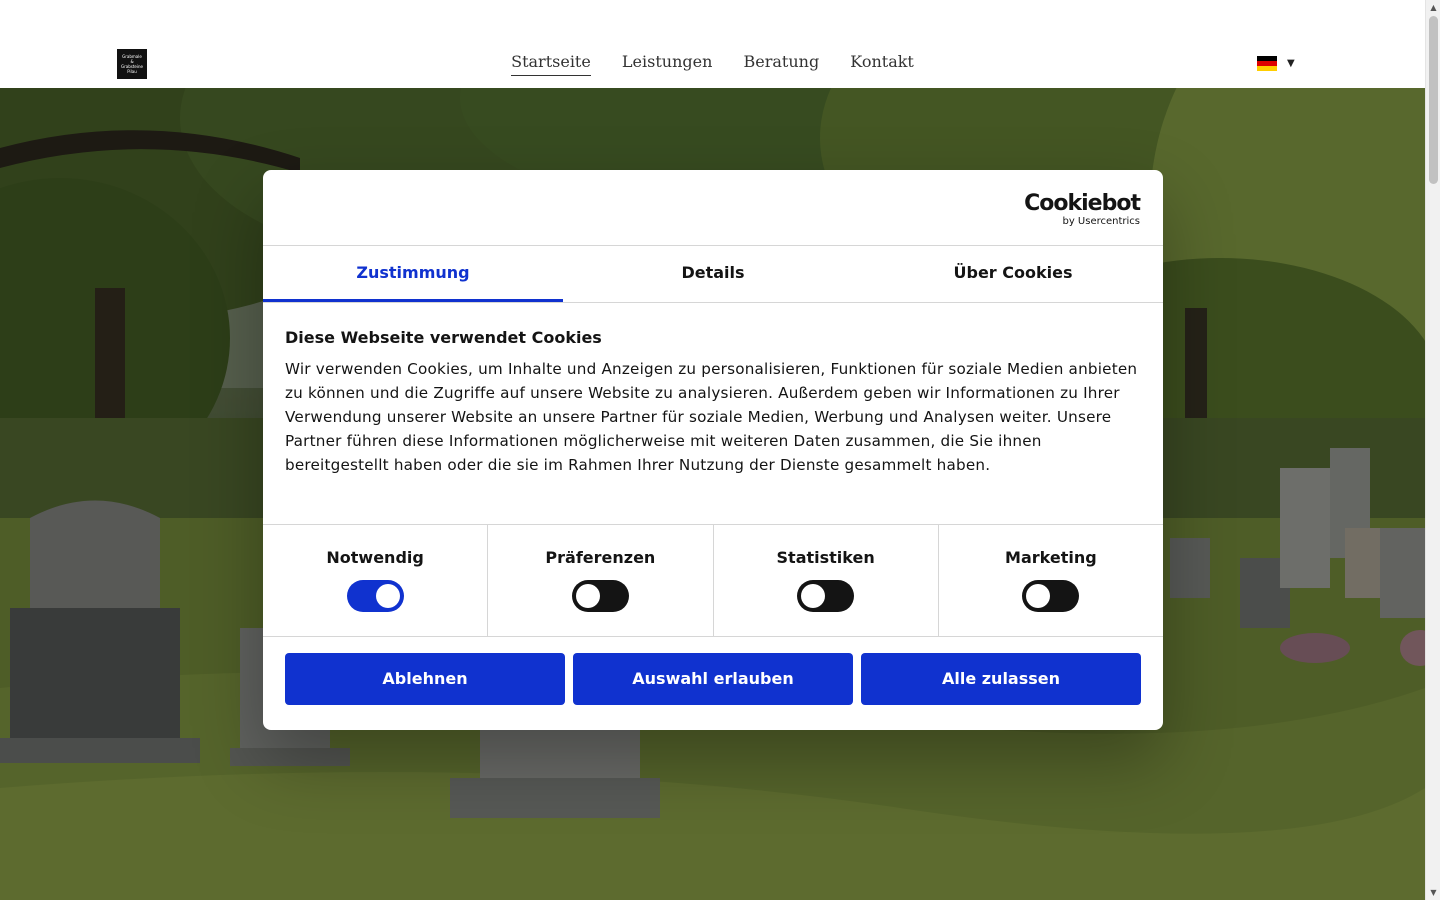 Image resolution: width=1440 pixels, height=900 pixels. Describe the element at coordinates (1267, 63) in the screenshot. I see `german-flag-icon` at that location.